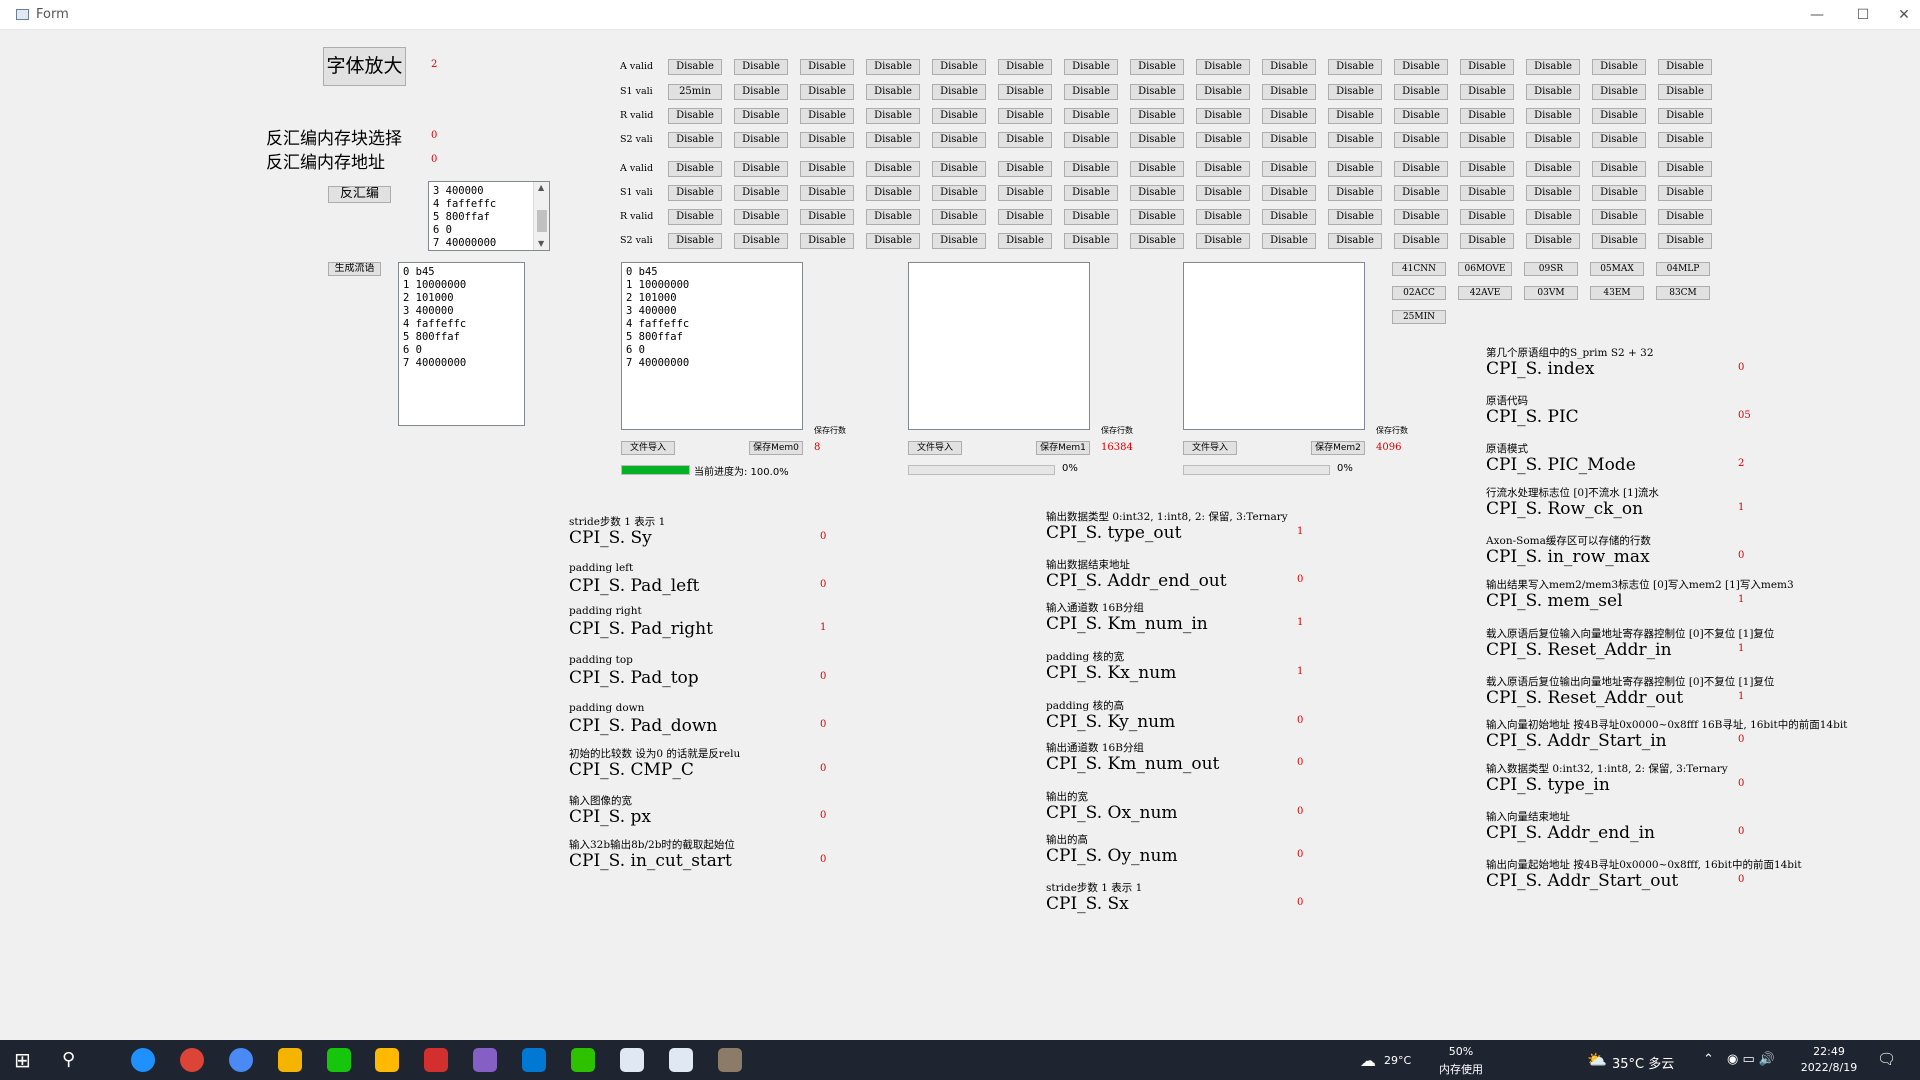 The image size is (1920, 1080). Describe the element at coordinates (1617, 269) in the screenshot. I see `op-button: 05MAX` at that location.